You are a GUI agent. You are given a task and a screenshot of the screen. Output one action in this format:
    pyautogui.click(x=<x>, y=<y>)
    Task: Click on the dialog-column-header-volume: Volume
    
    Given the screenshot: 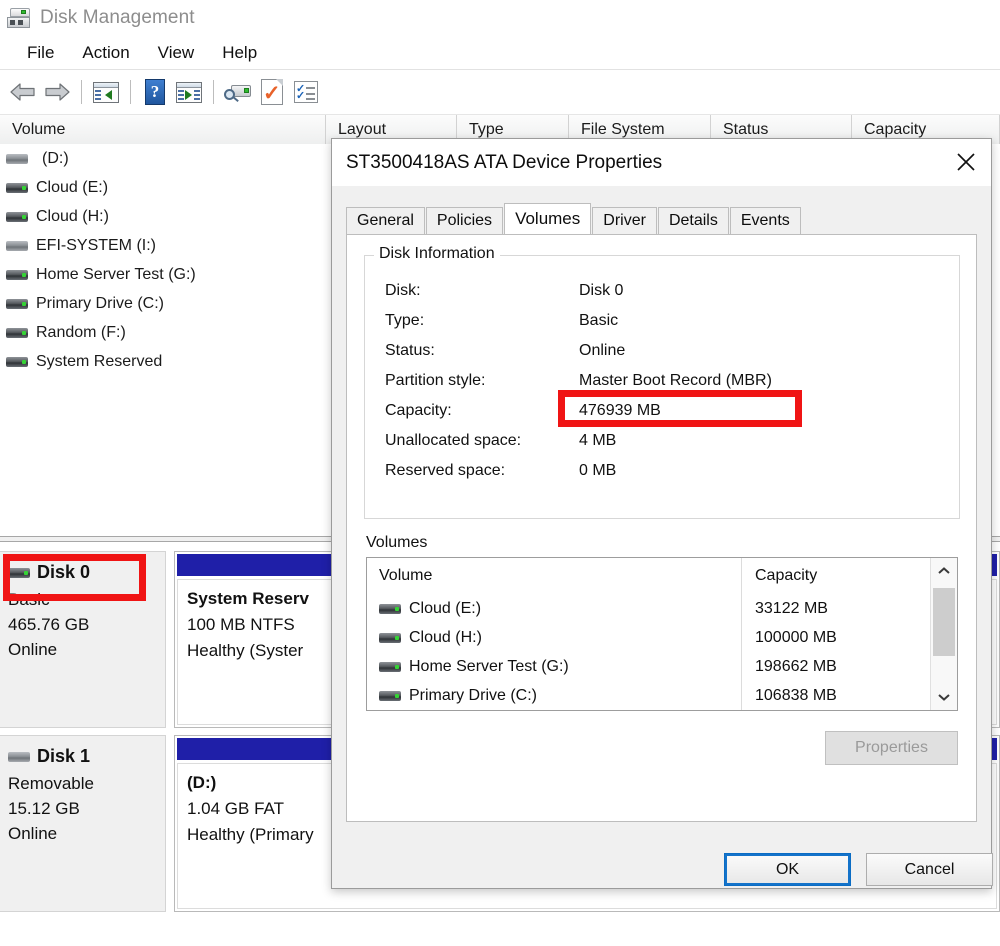 What is the action you would take?
    pyautogui.click(x=405, y=576)
    